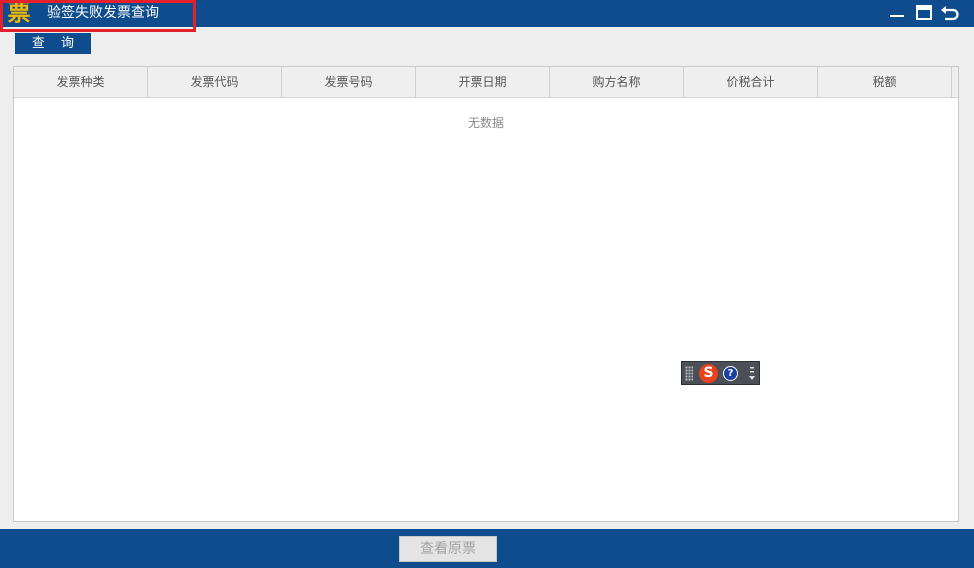 The height and width of the screenshot is (568, 974). Describe the element at coordinates (752, 374) in the screenshot. I see `ime-menu-icon` at that location.